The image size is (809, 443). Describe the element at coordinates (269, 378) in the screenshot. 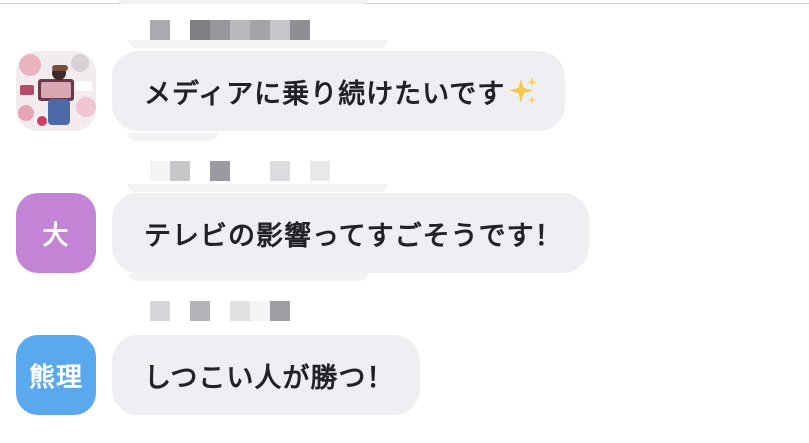

I see `message-text: しつこい人が勝つ！` at that location.